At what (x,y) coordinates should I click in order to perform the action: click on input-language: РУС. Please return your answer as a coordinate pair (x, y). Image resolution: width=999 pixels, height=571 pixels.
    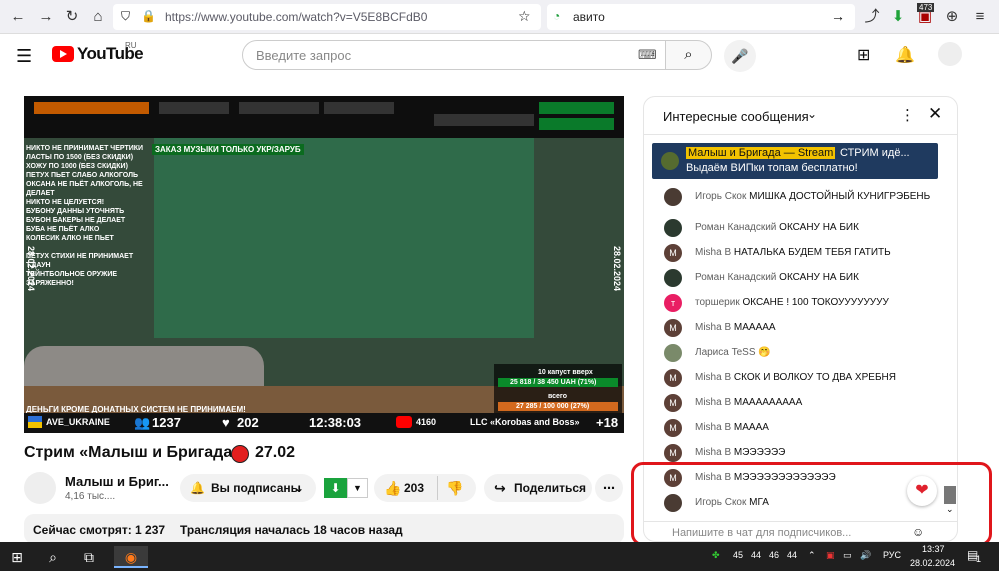
    Looking at the image, I should click on (892, 555).